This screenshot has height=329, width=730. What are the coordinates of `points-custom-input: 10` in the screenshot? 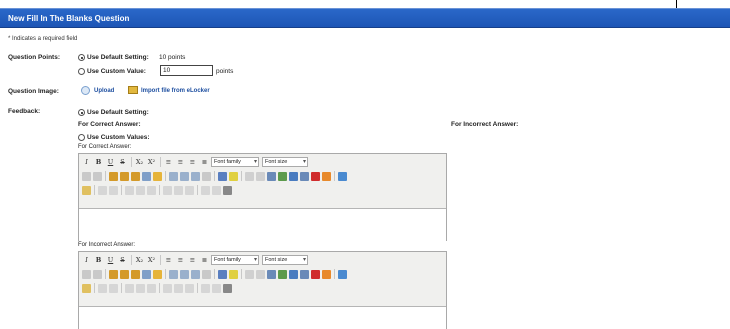 It's located at (186, 70).